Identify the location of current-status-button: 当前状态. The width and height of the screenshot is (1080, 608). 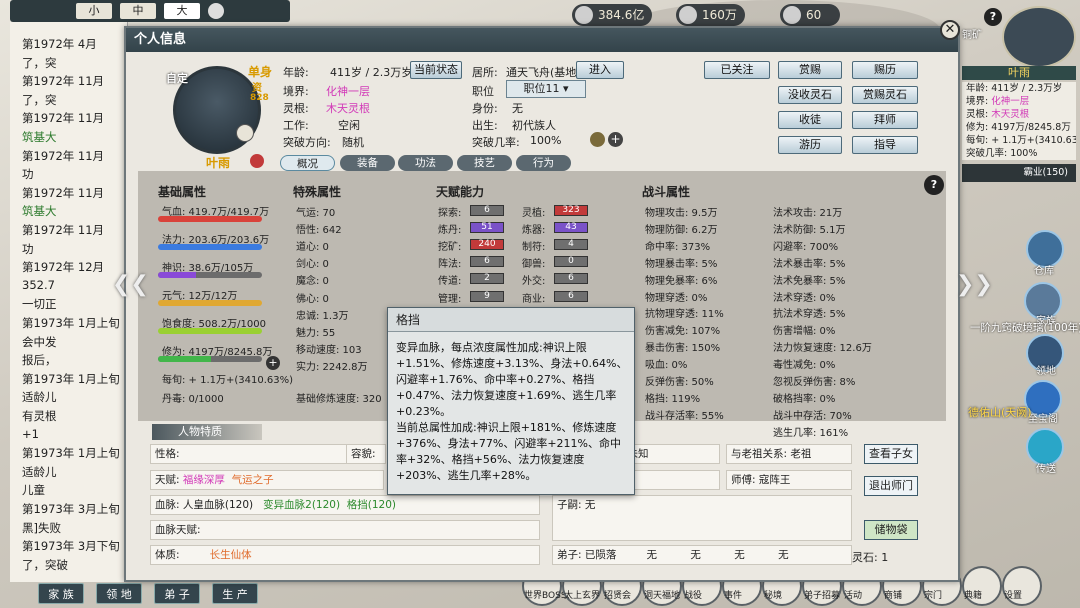
(436, 70).